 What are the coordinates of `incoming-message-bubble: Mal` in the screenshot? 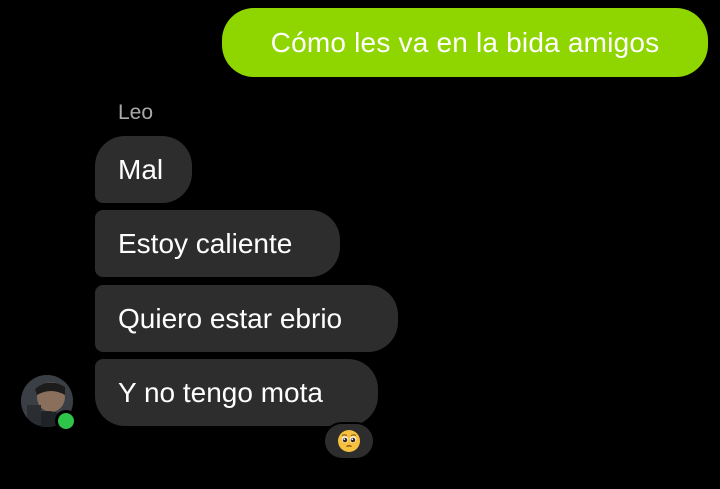 It's located at (143, 169).